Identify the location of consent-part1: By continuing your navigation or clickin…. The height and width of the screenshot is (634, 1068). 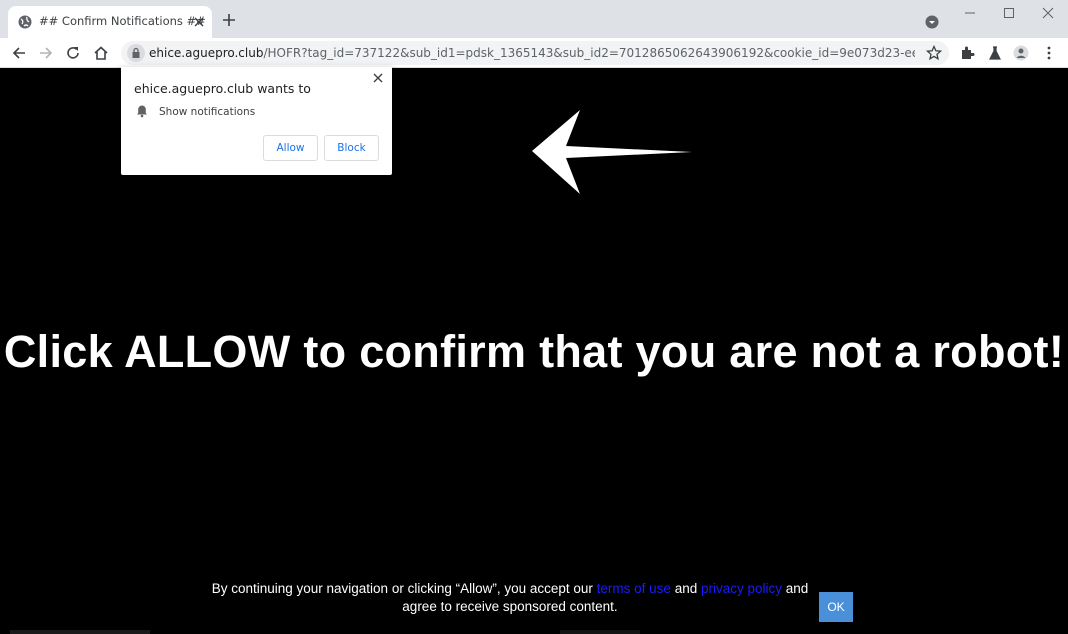
(404, 588).